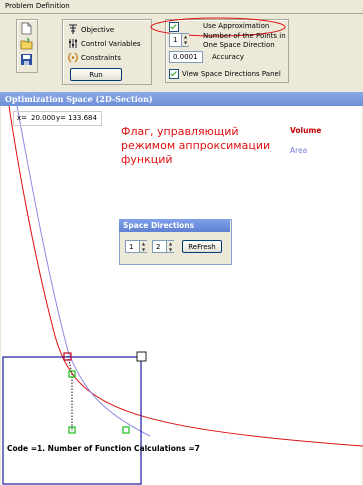 This screenshot has height=485, width=363. Describe the element at coordinates (101, 58) in the screenshot. I see `option-constraints: Constraints` at that location.